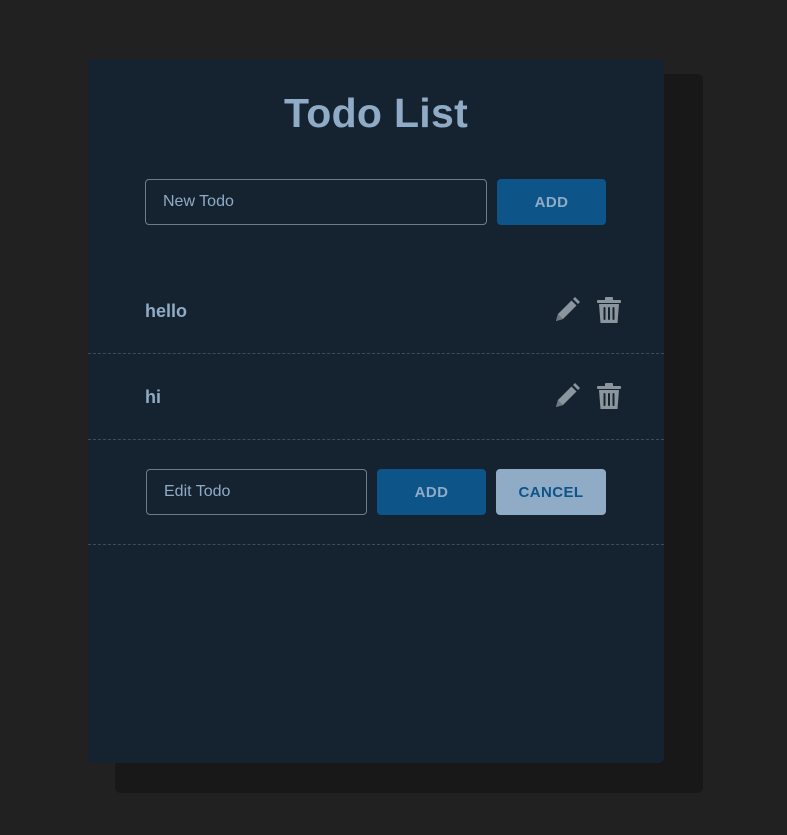 This screenshot has height=835, width=787. Describe the element at coordinates (376, 492) in the screenshot. I see `edit-todo-row: ADD CANCEL` at that location.